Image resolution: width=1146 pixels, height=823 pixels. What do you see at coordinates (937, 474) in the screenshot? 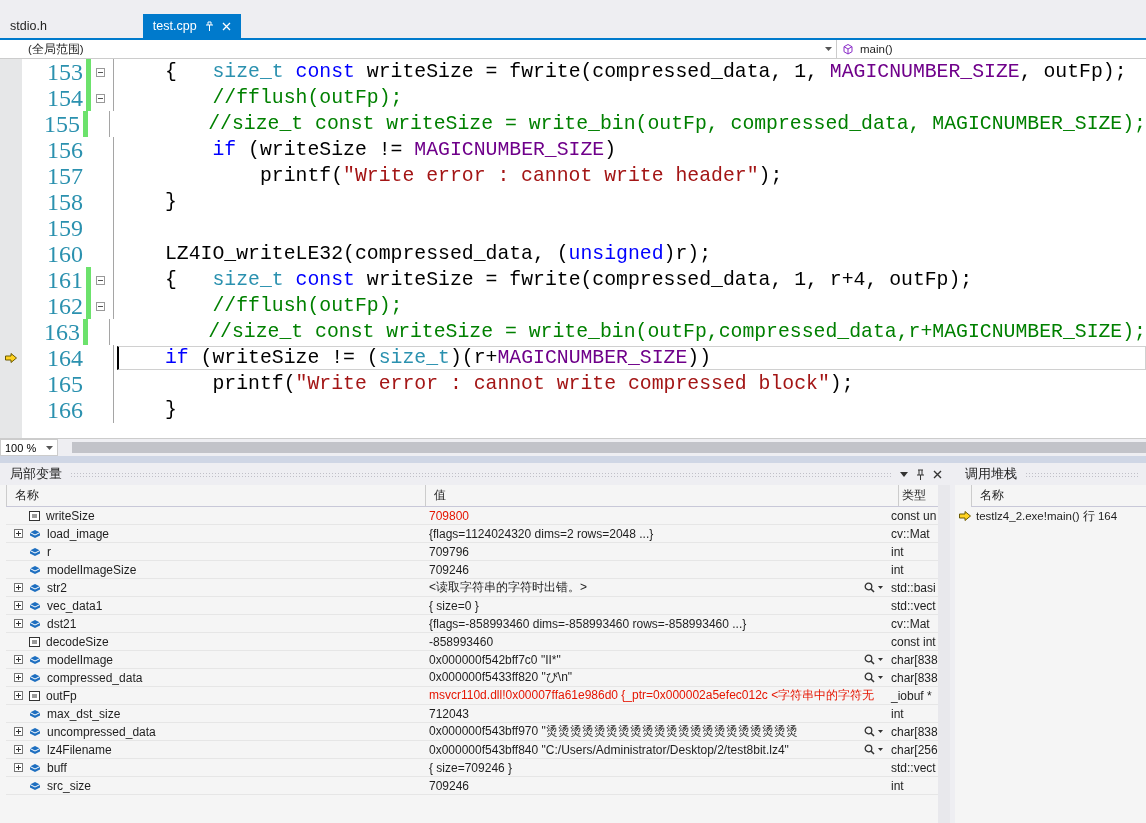
I see `close-icon` at bounding box center [937, 474].